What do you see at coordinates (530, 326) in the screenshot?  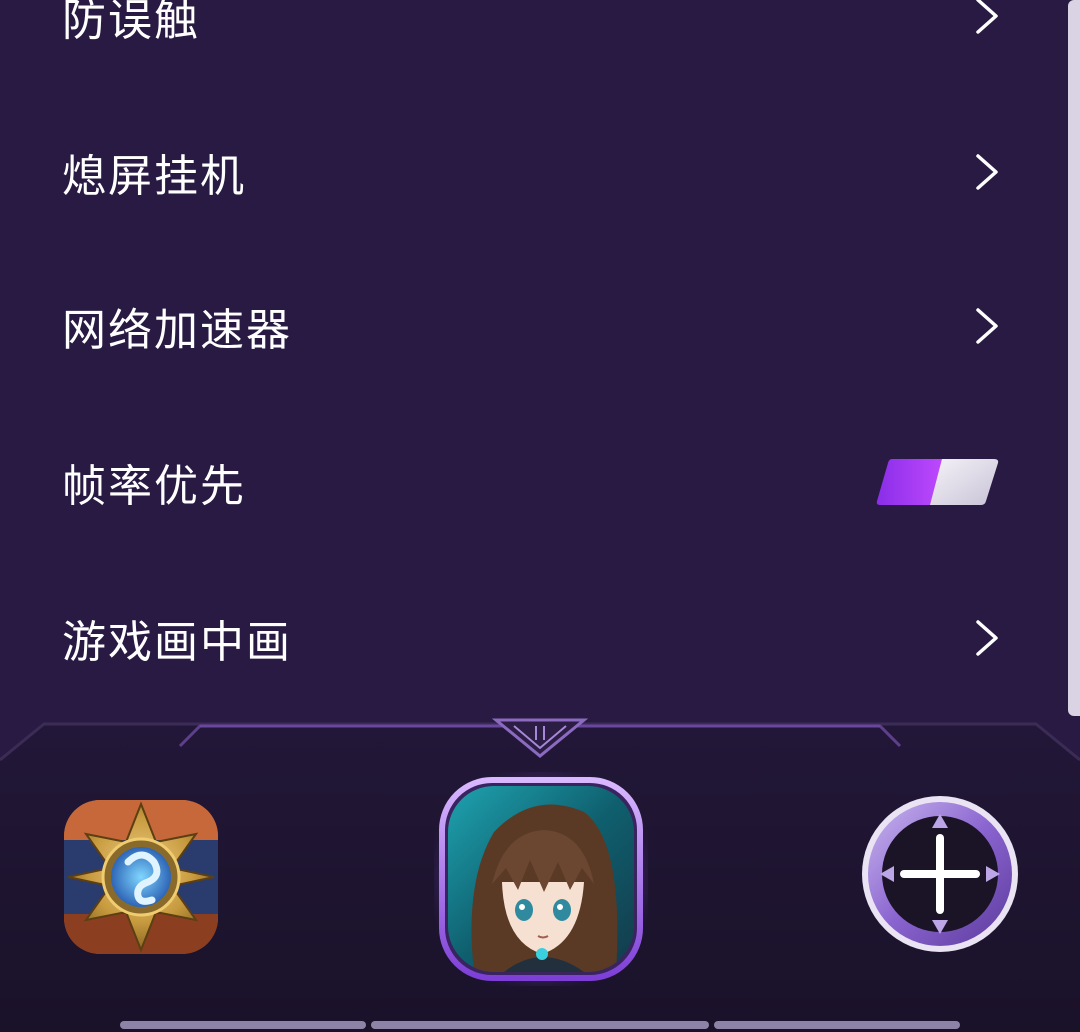 I see `menu-item-network-accelerator: 网络加速器` at bounding box center [530, 326].